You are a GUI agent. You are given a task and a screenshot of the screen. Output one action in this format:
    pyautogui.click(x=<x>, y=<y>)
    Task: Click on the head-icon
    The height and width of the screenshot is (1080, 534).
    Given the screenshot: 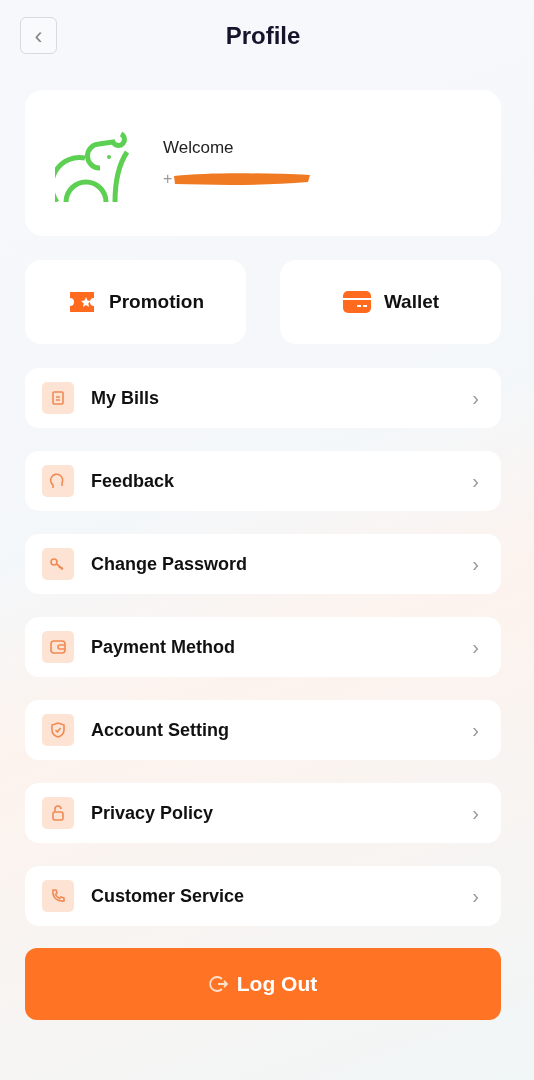 What is the action you would take?
    pyautogui.click(x=58, y=481)
    